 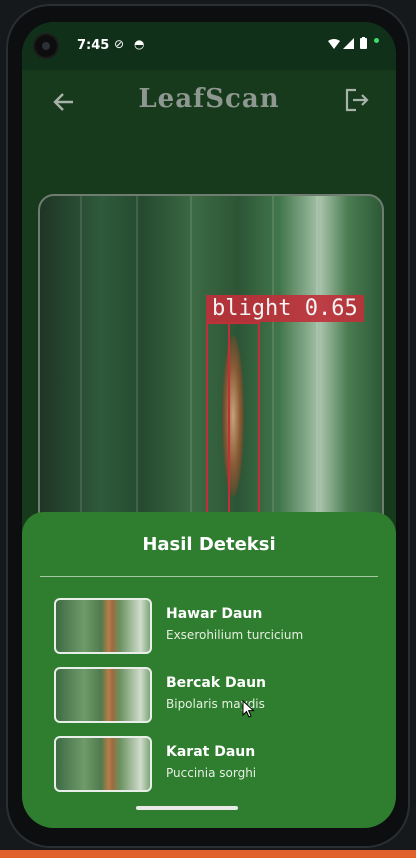 I want to click on results-title: Hasil Deteksi, so click(x=209, y=544).